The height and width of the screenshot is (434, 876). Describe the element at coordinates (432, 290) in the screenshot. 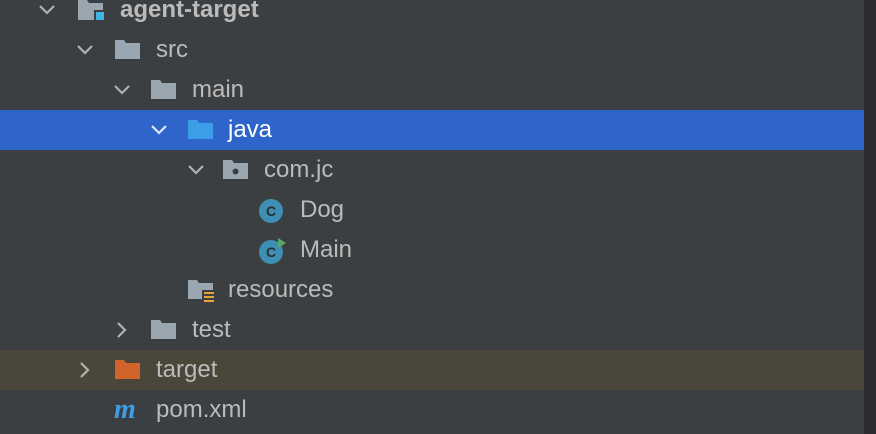

I see `tree-item-resources: resources` at that location.